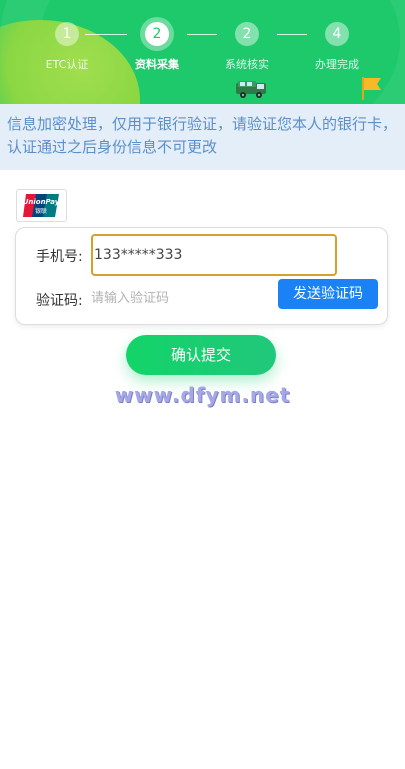  What do you see at coordinates (337, 34) in the screenshot?
I see `step-number: 4` at bounding box center [337, 34].